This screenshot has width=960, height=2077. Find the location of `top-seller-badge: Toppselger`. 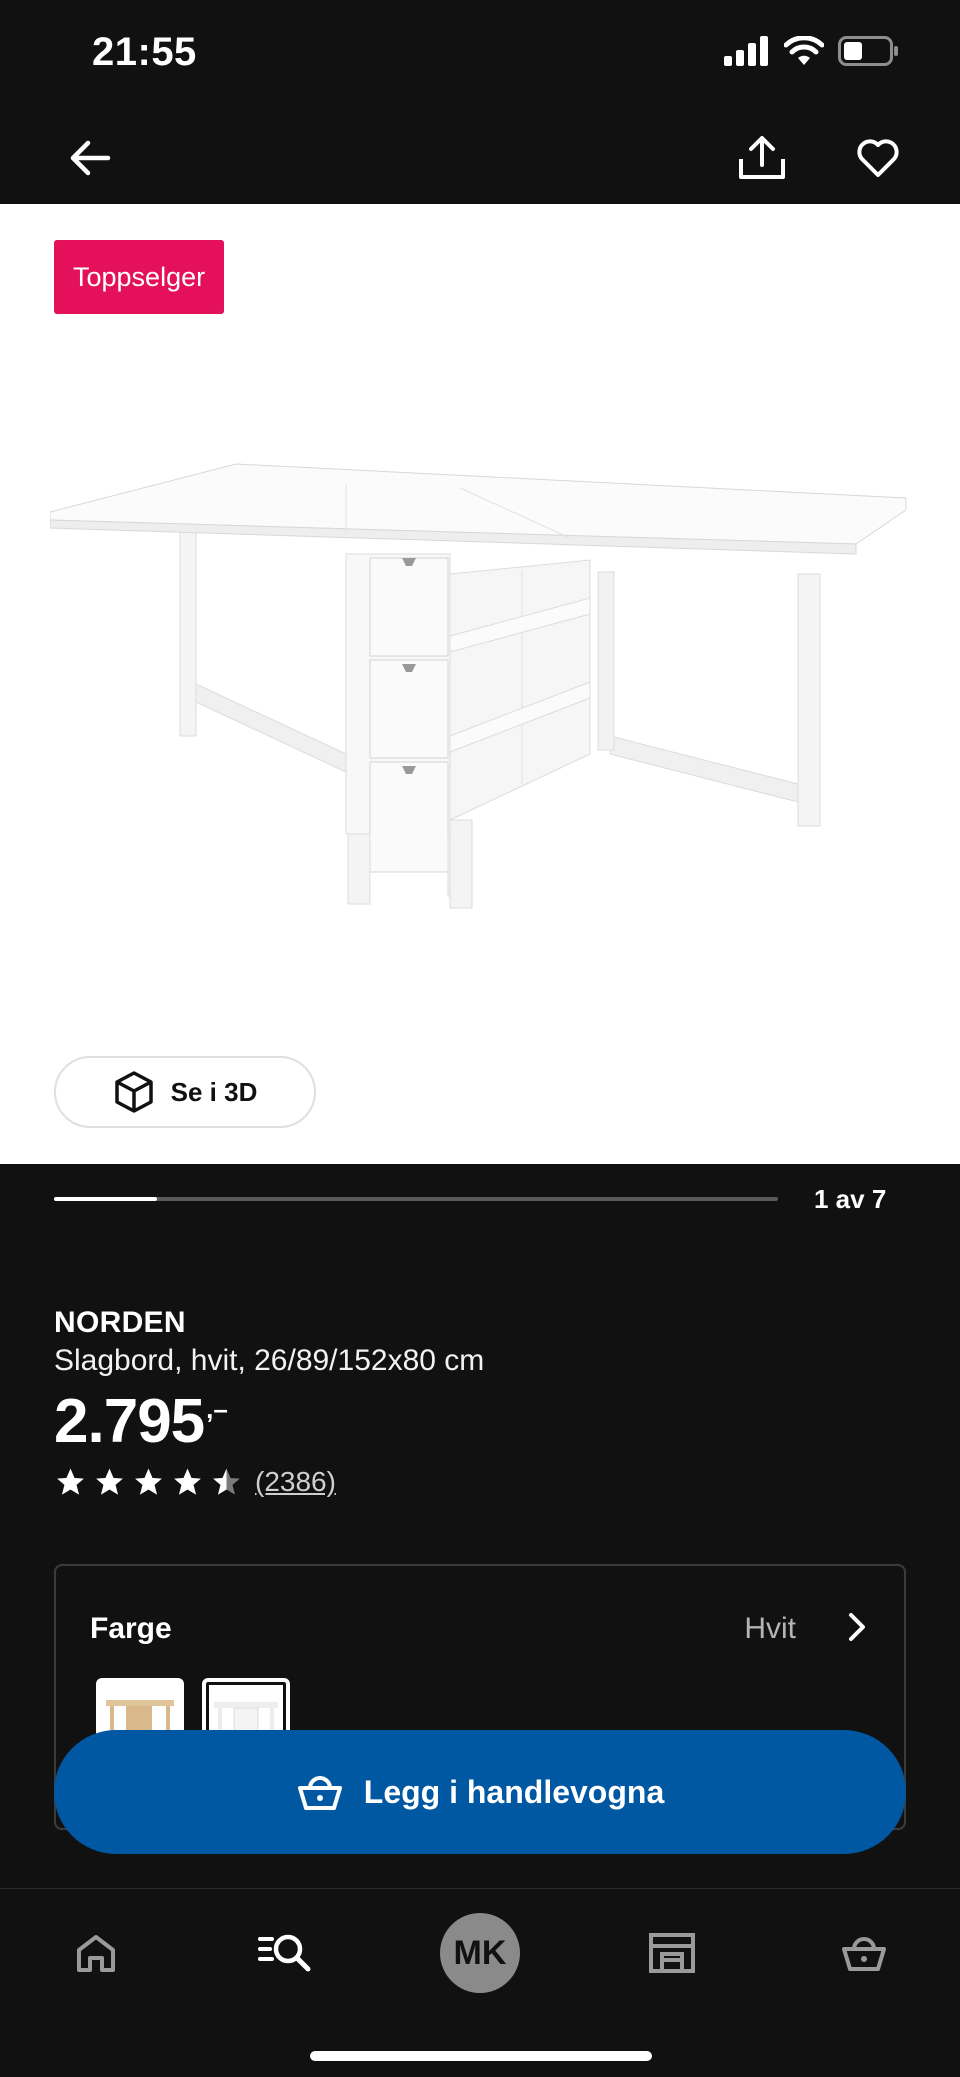

top-seller-badge: Toppselger is located at coordinates (139, 277).